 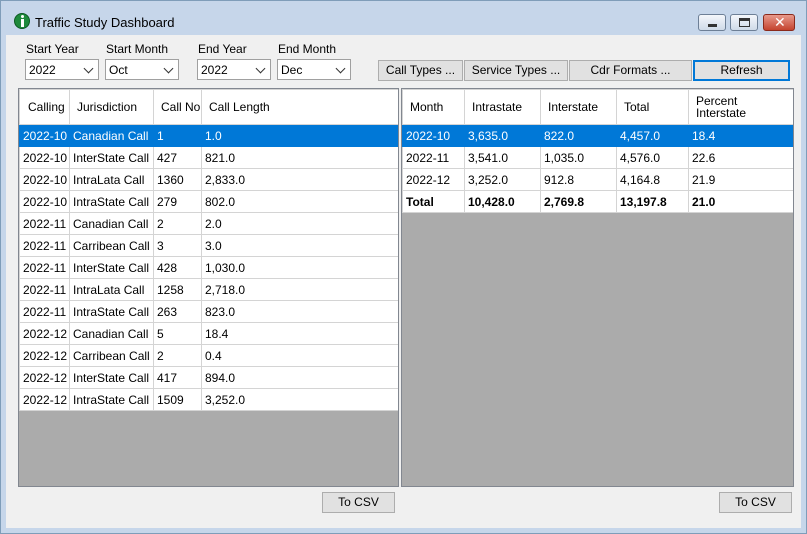 I want to click on start-month-select: Oct, so click(x=142, y=69).